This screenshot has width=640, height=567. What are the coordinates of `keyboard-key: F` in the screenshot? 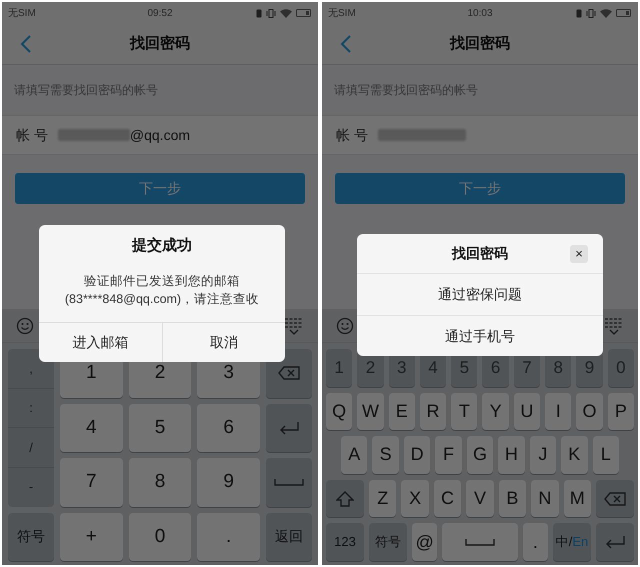 It's located at (448, 455).